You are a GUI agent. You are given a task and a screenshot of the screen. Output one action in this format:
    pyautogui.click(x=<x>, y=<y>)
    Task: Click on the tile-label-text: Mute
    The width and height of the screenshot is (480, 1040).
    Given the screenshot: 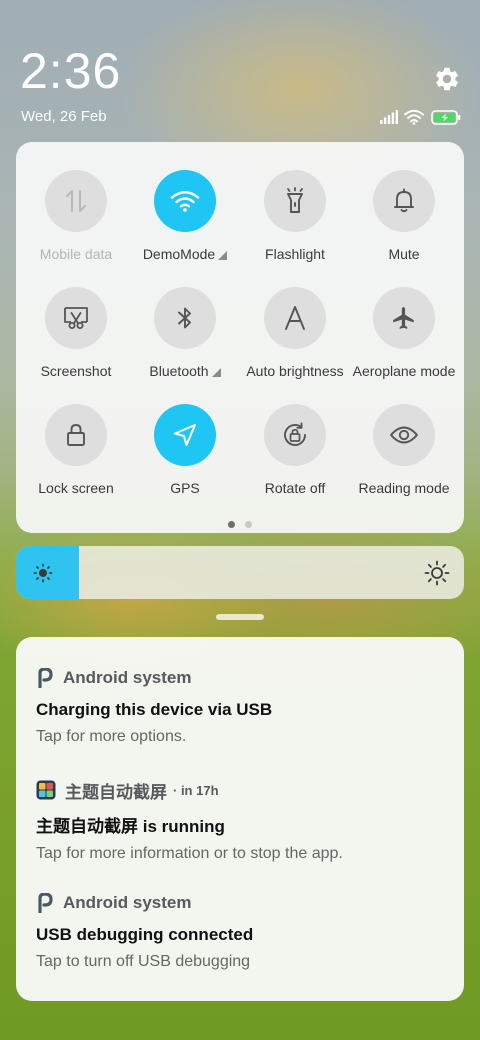 What is the action you would take?
    pyautogui.click(x=404, y=254)
    